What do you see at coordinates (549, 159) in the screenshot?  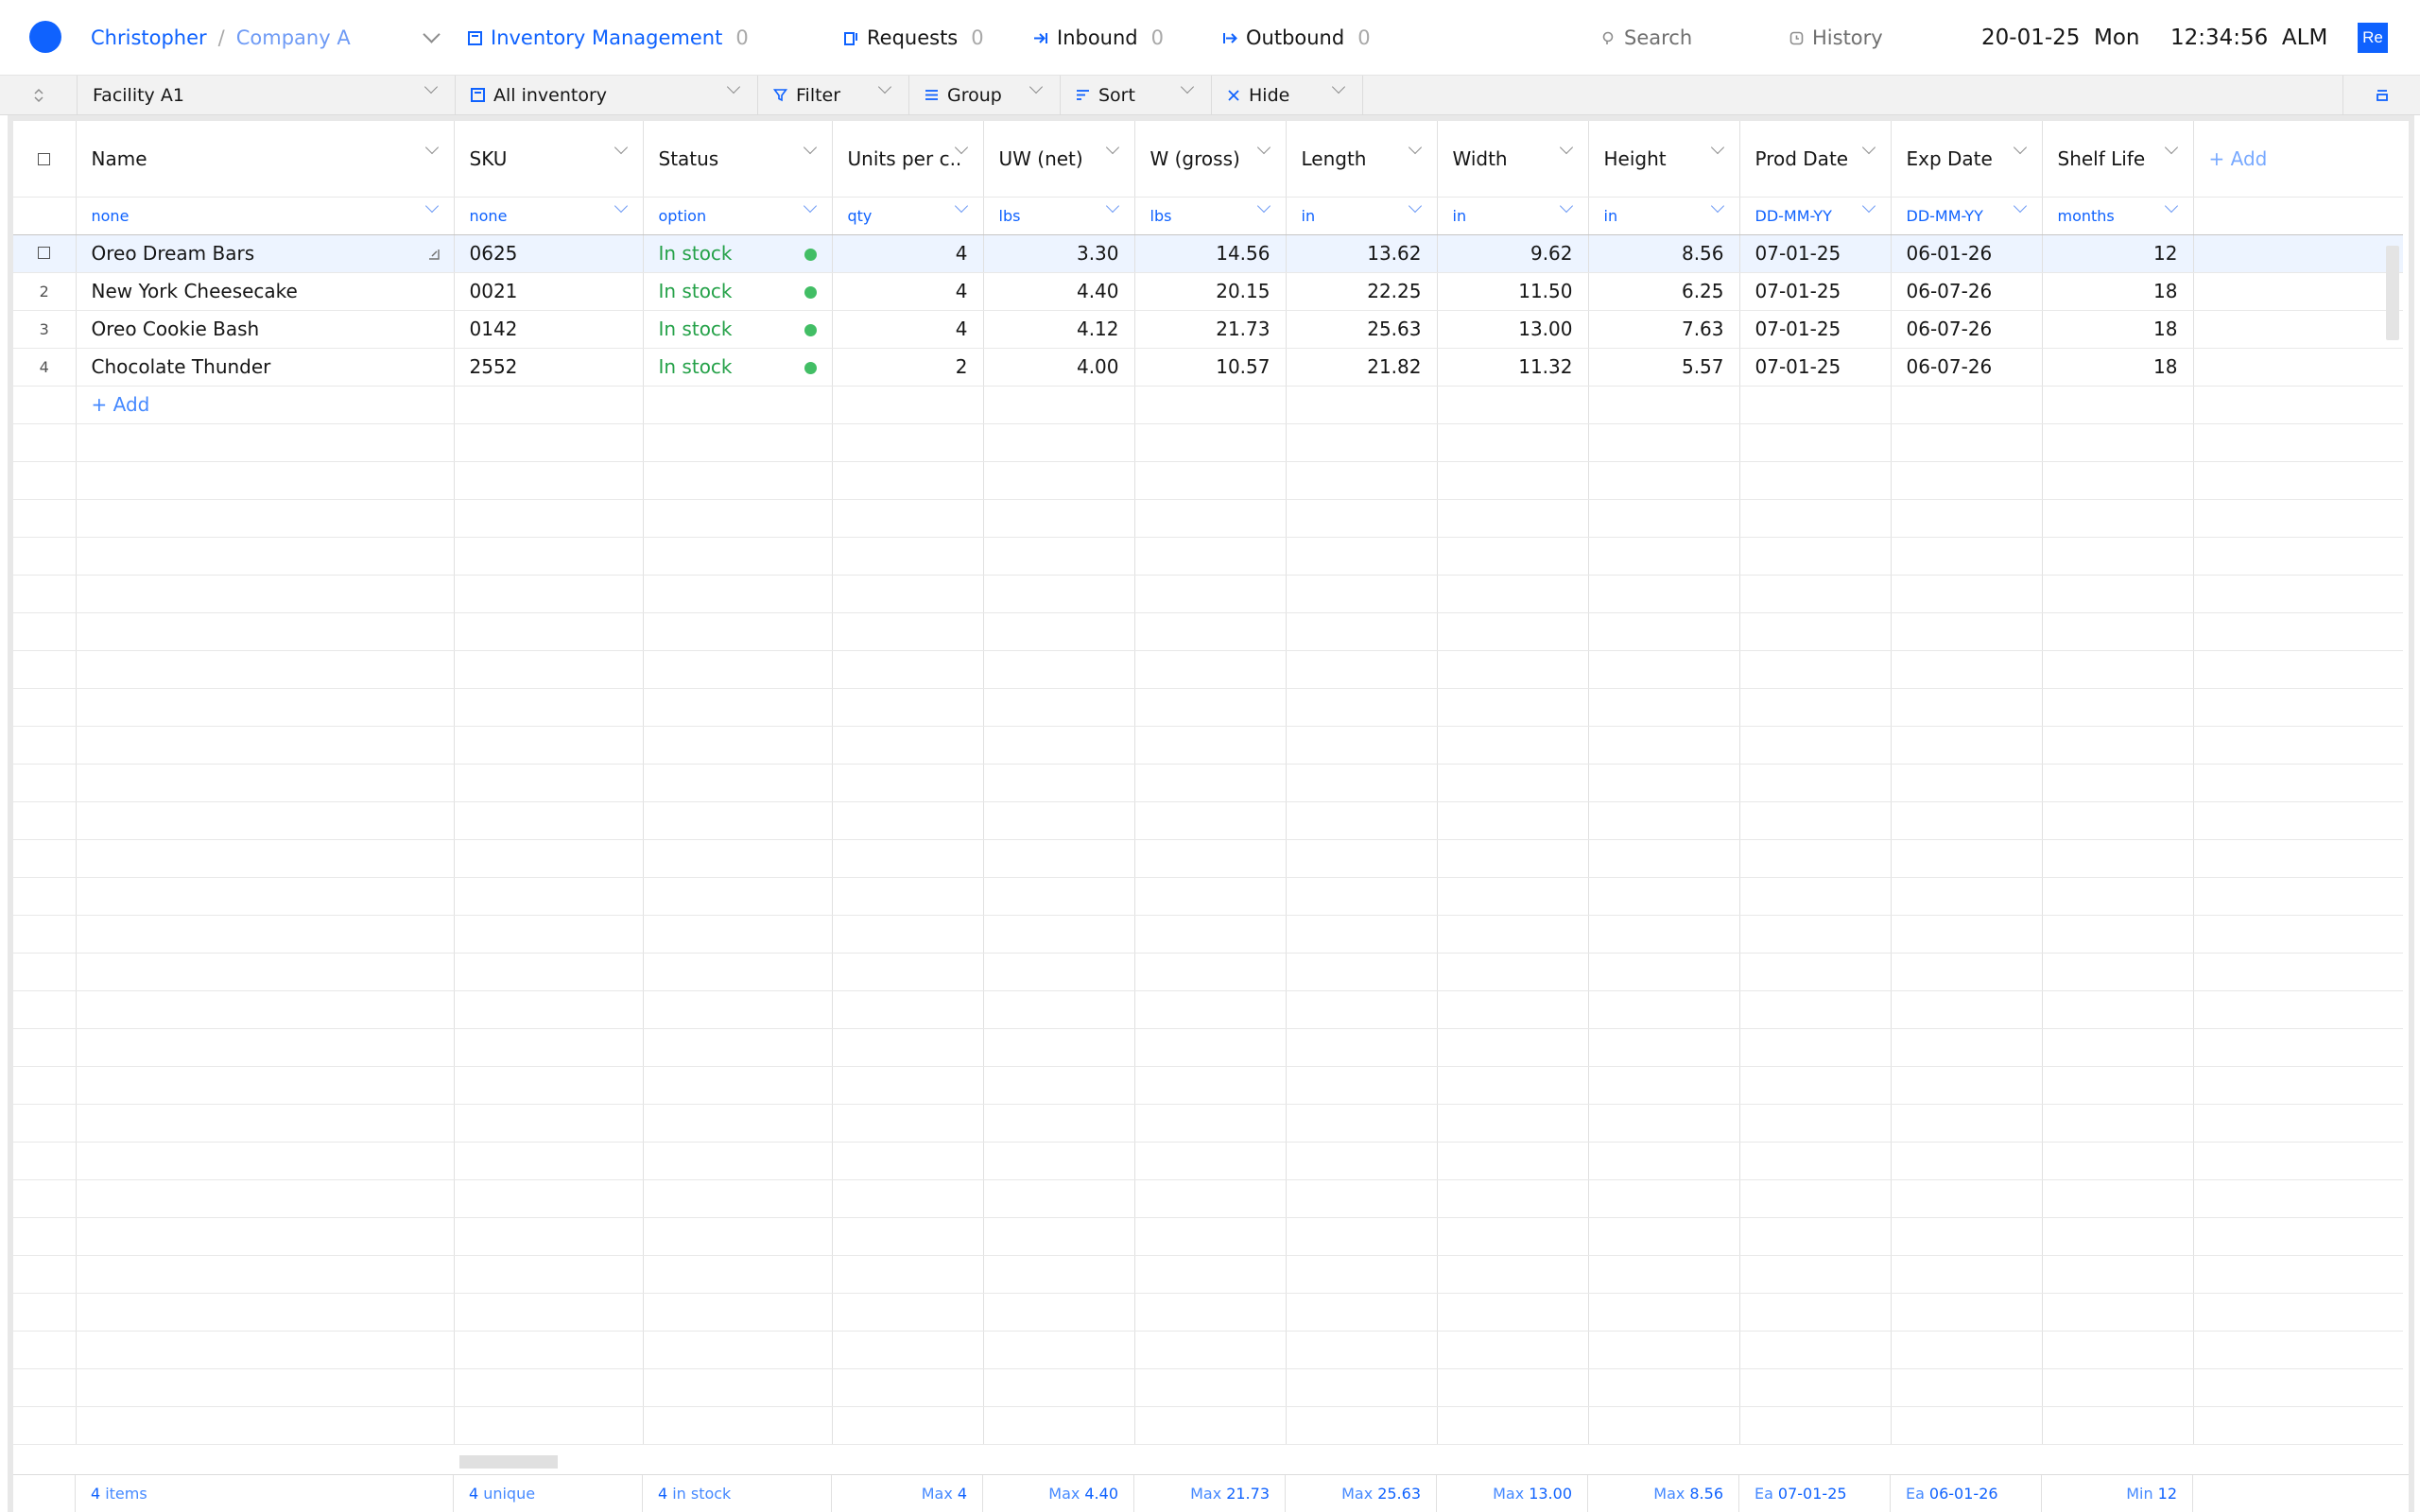 I see `column-header-sku: SKU` at bounding box center [549, 159].